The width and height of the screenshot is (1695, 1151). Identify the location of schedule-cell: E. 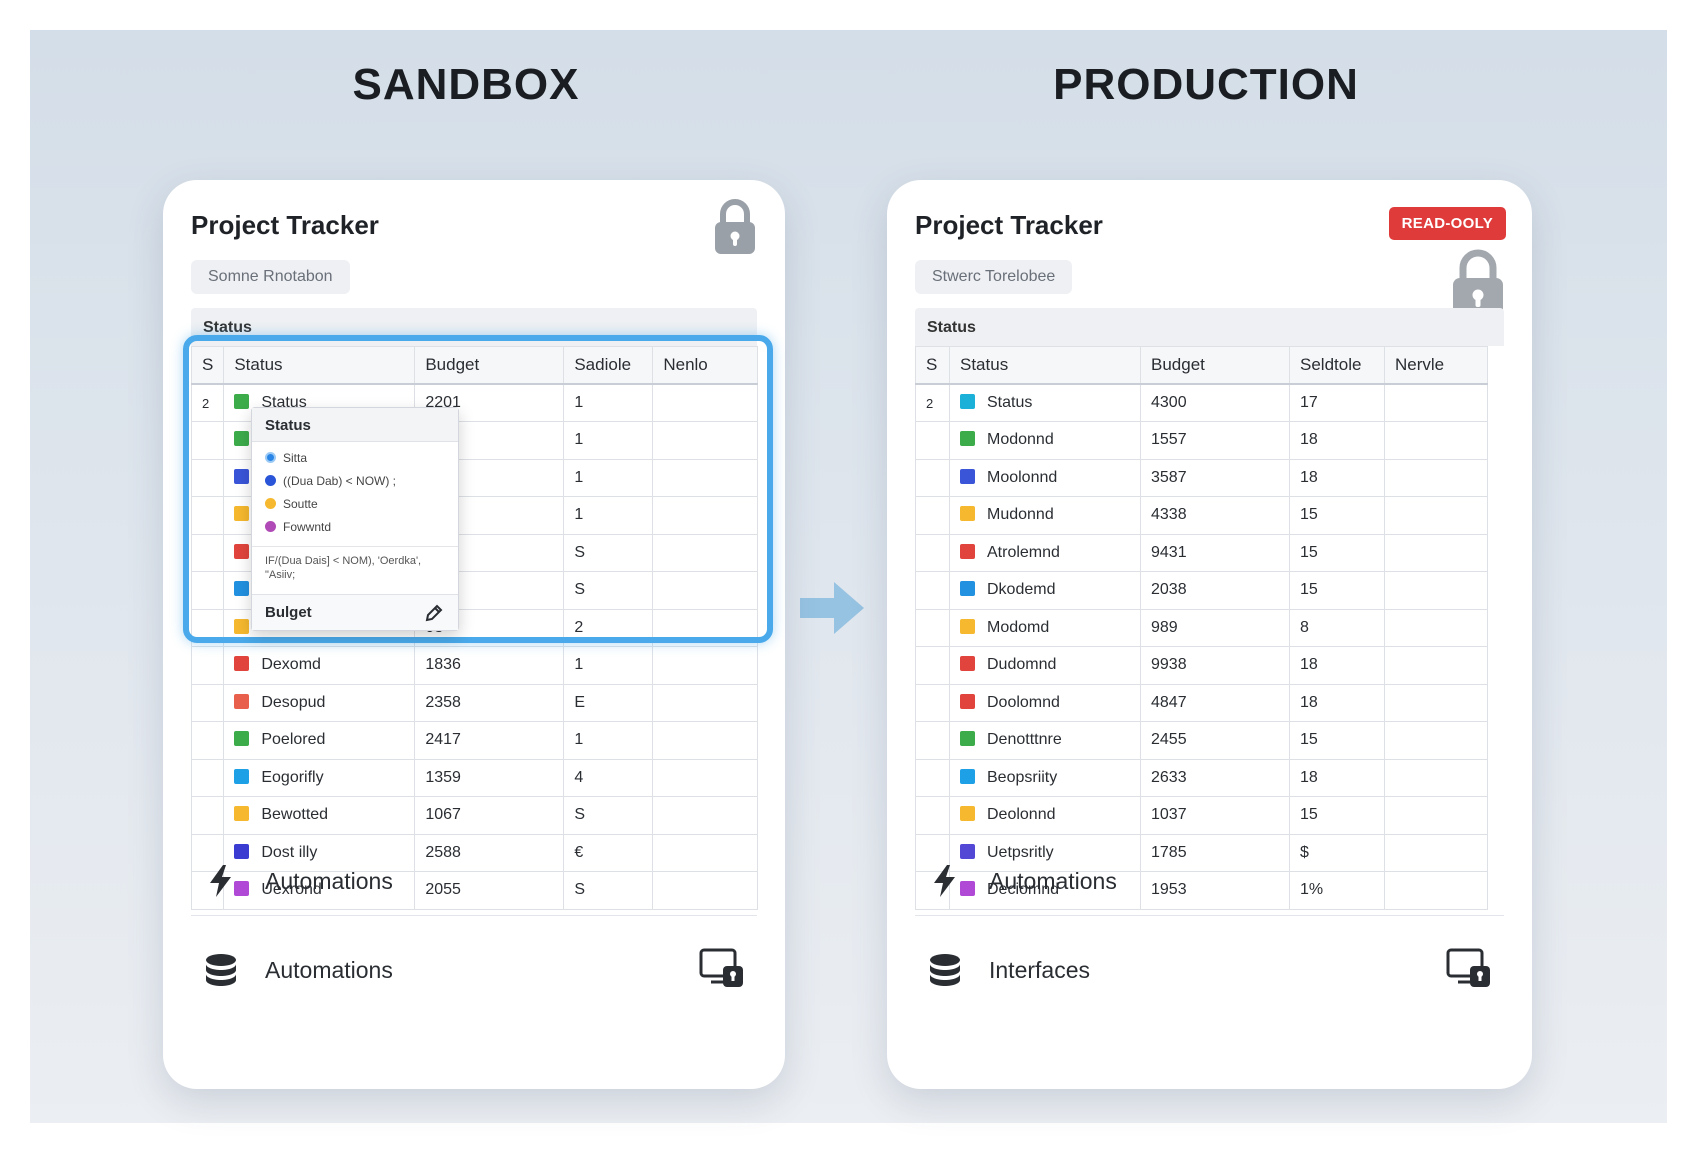
(608, 702).